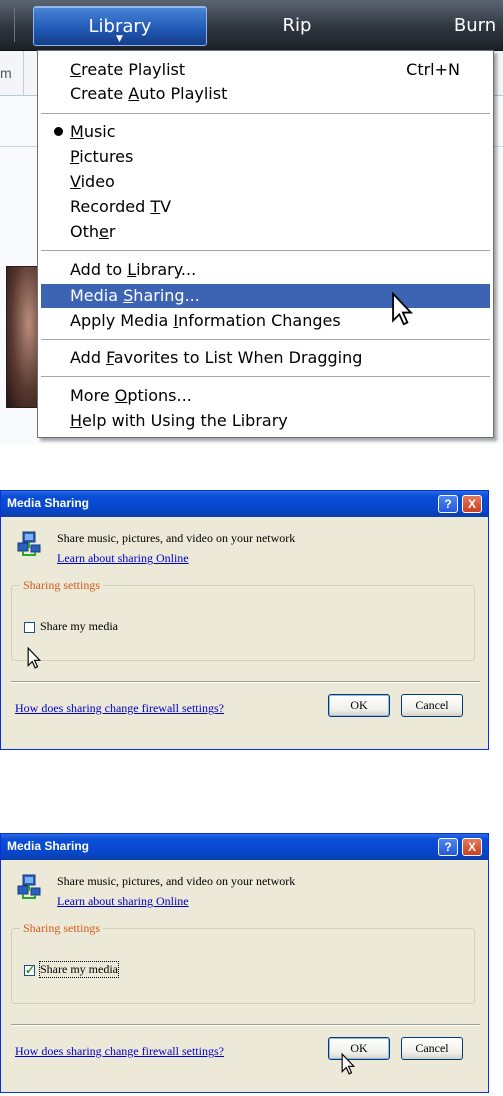 Image resolution: width=503 pixels, height=1096 pixels. I want to click on checkmark-icon: ✓, so click(30, 970).